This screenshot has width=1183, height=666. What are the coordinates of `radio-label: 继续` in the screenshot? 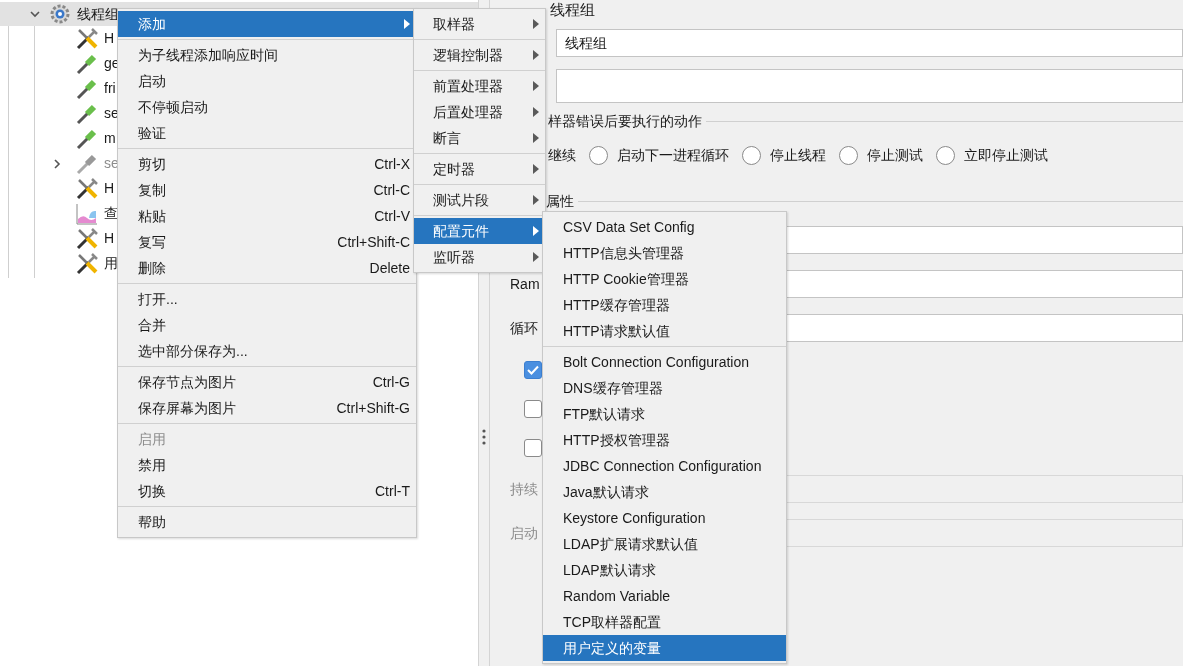 It's located at (562, 155).